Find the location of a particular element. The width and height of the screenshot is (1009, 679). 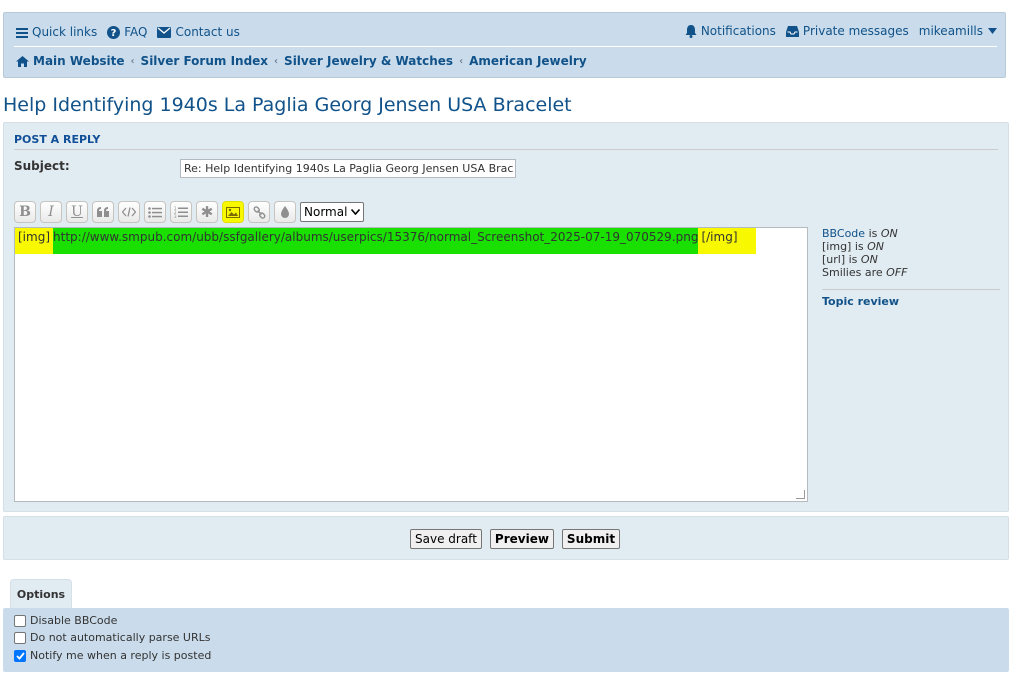

nav-divider is located at coordinates (505, 46).